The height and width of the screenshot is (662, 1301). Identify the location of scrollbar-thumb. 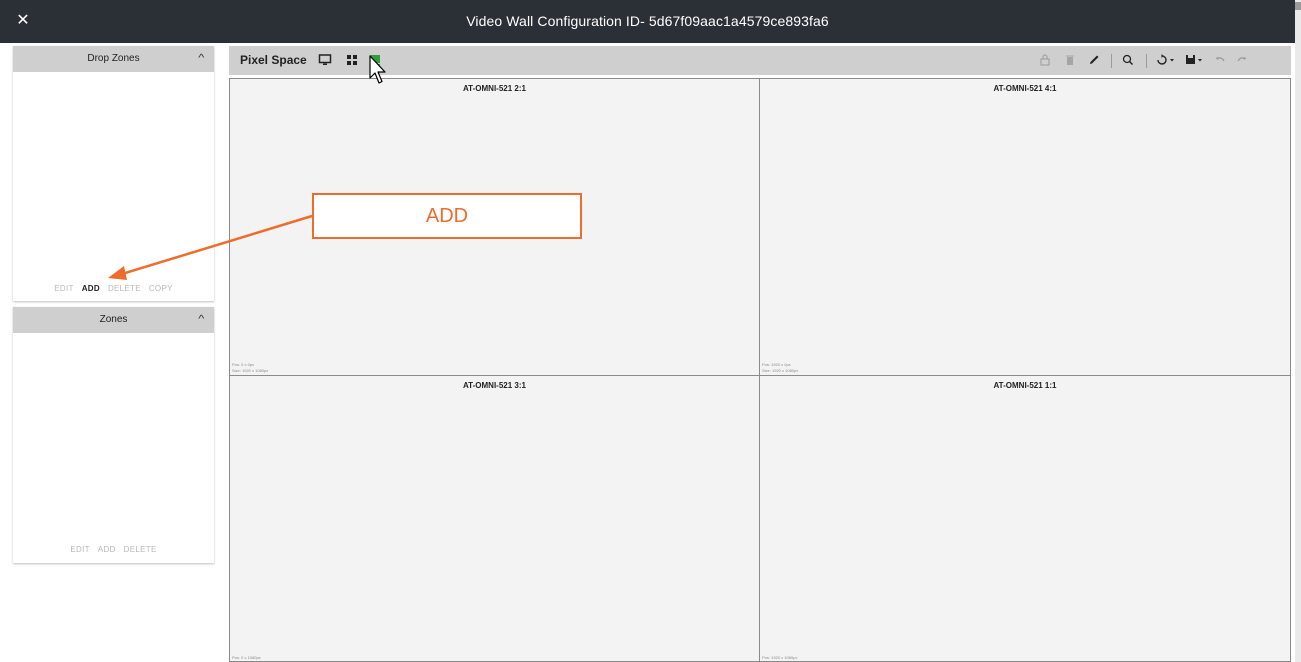
(1298, 6).